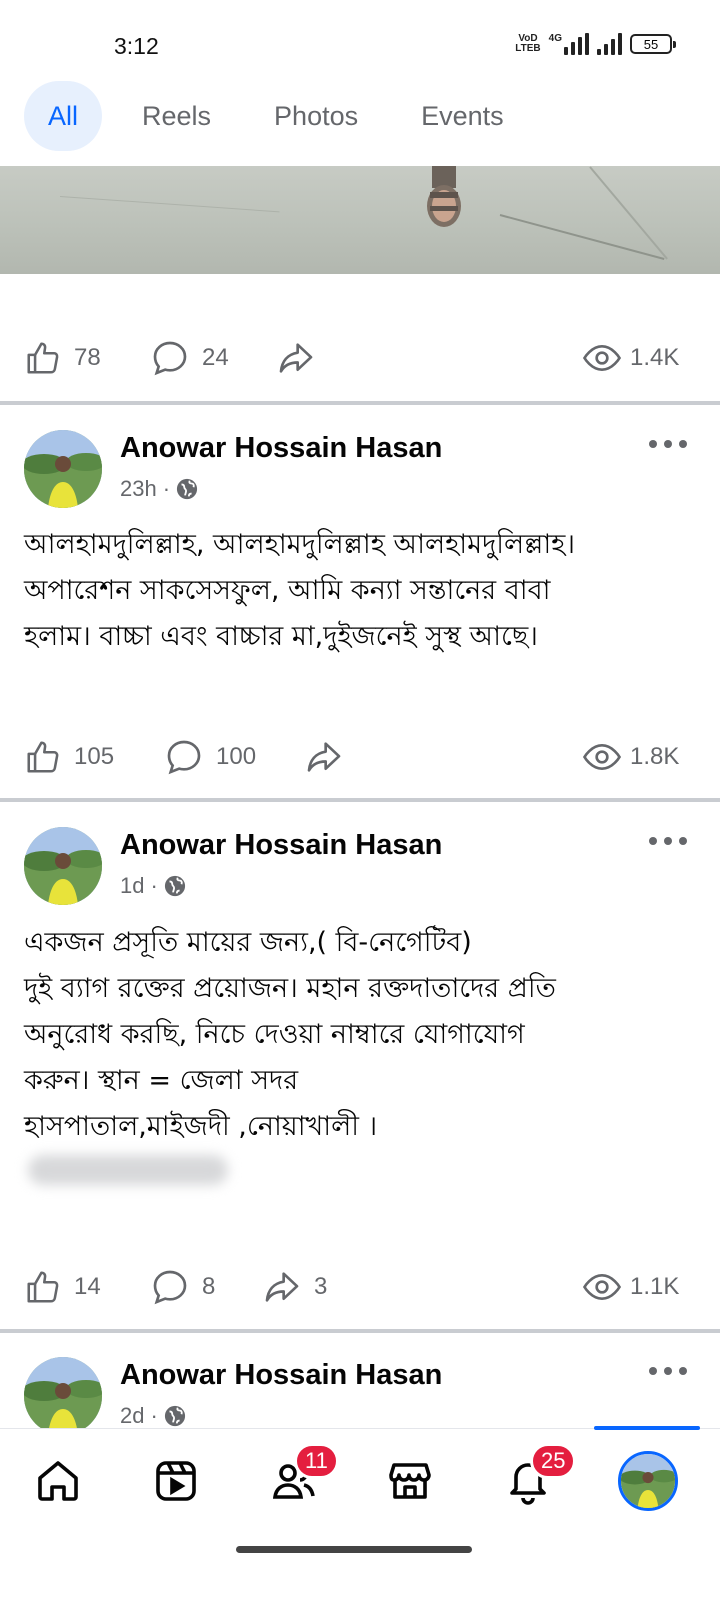  Describe the element at coordinates (63, 116) in the screenshot. I see `tab-all: All` at that location.